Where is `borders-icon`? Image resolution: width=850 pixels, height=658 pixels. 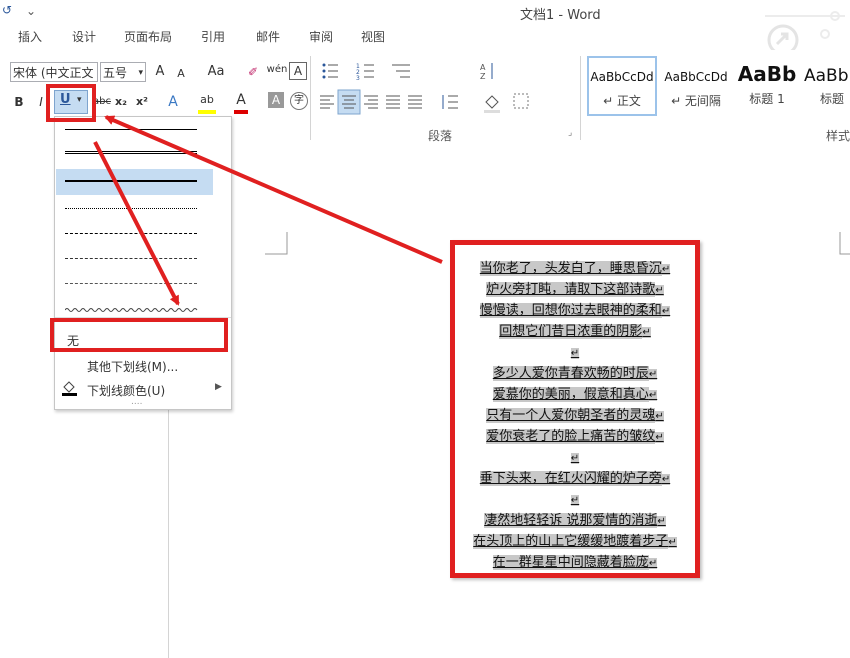
borders-icon is located at coordinates (521, 101).